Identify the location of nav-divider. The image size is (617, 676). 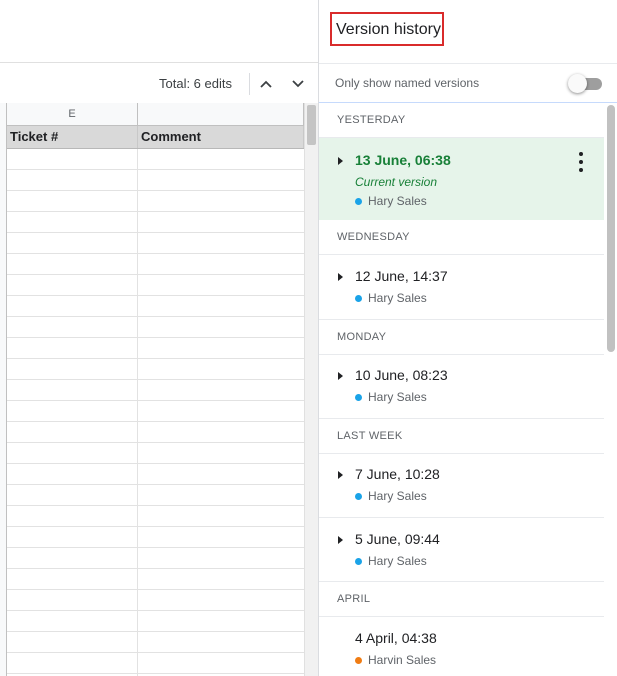
(249, 84).